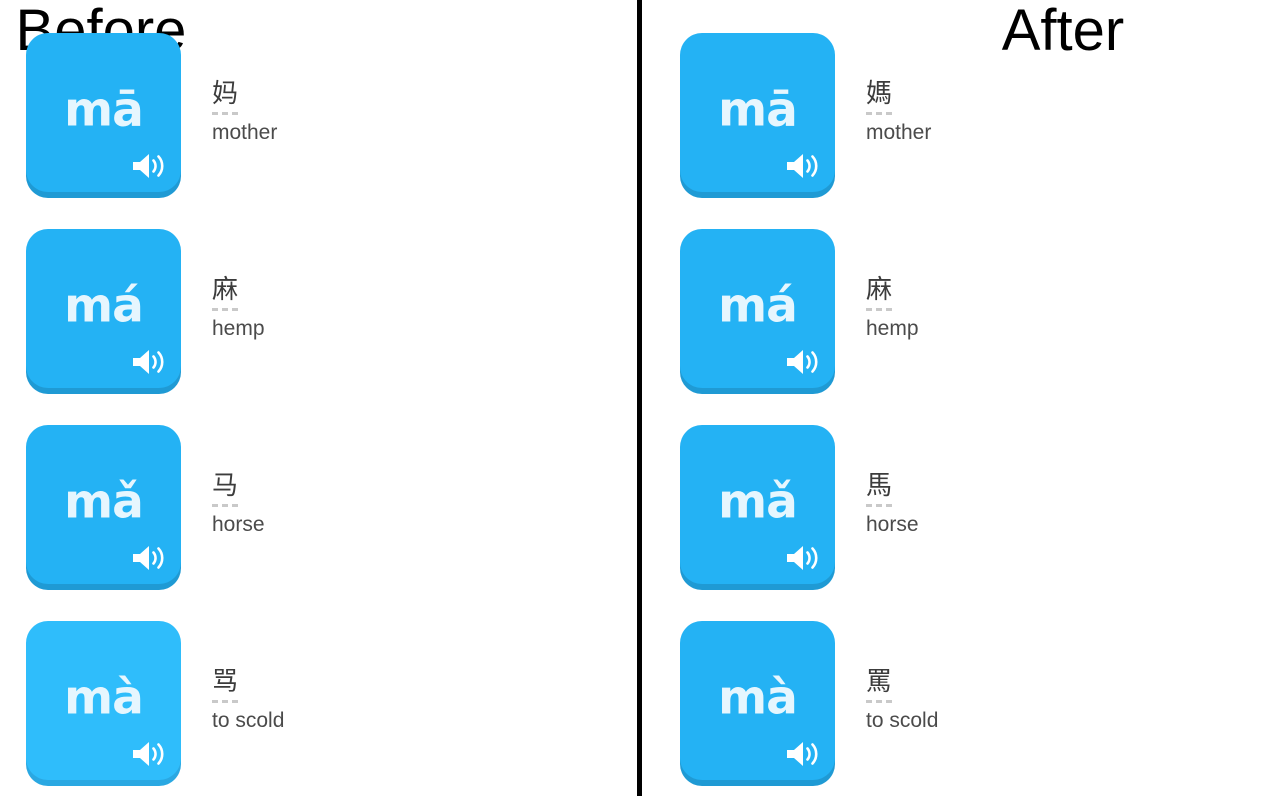 The height and width of the screenshot is (800, 1280). I want to click on list-item: mà 罵 to scold, so click(809, 700).